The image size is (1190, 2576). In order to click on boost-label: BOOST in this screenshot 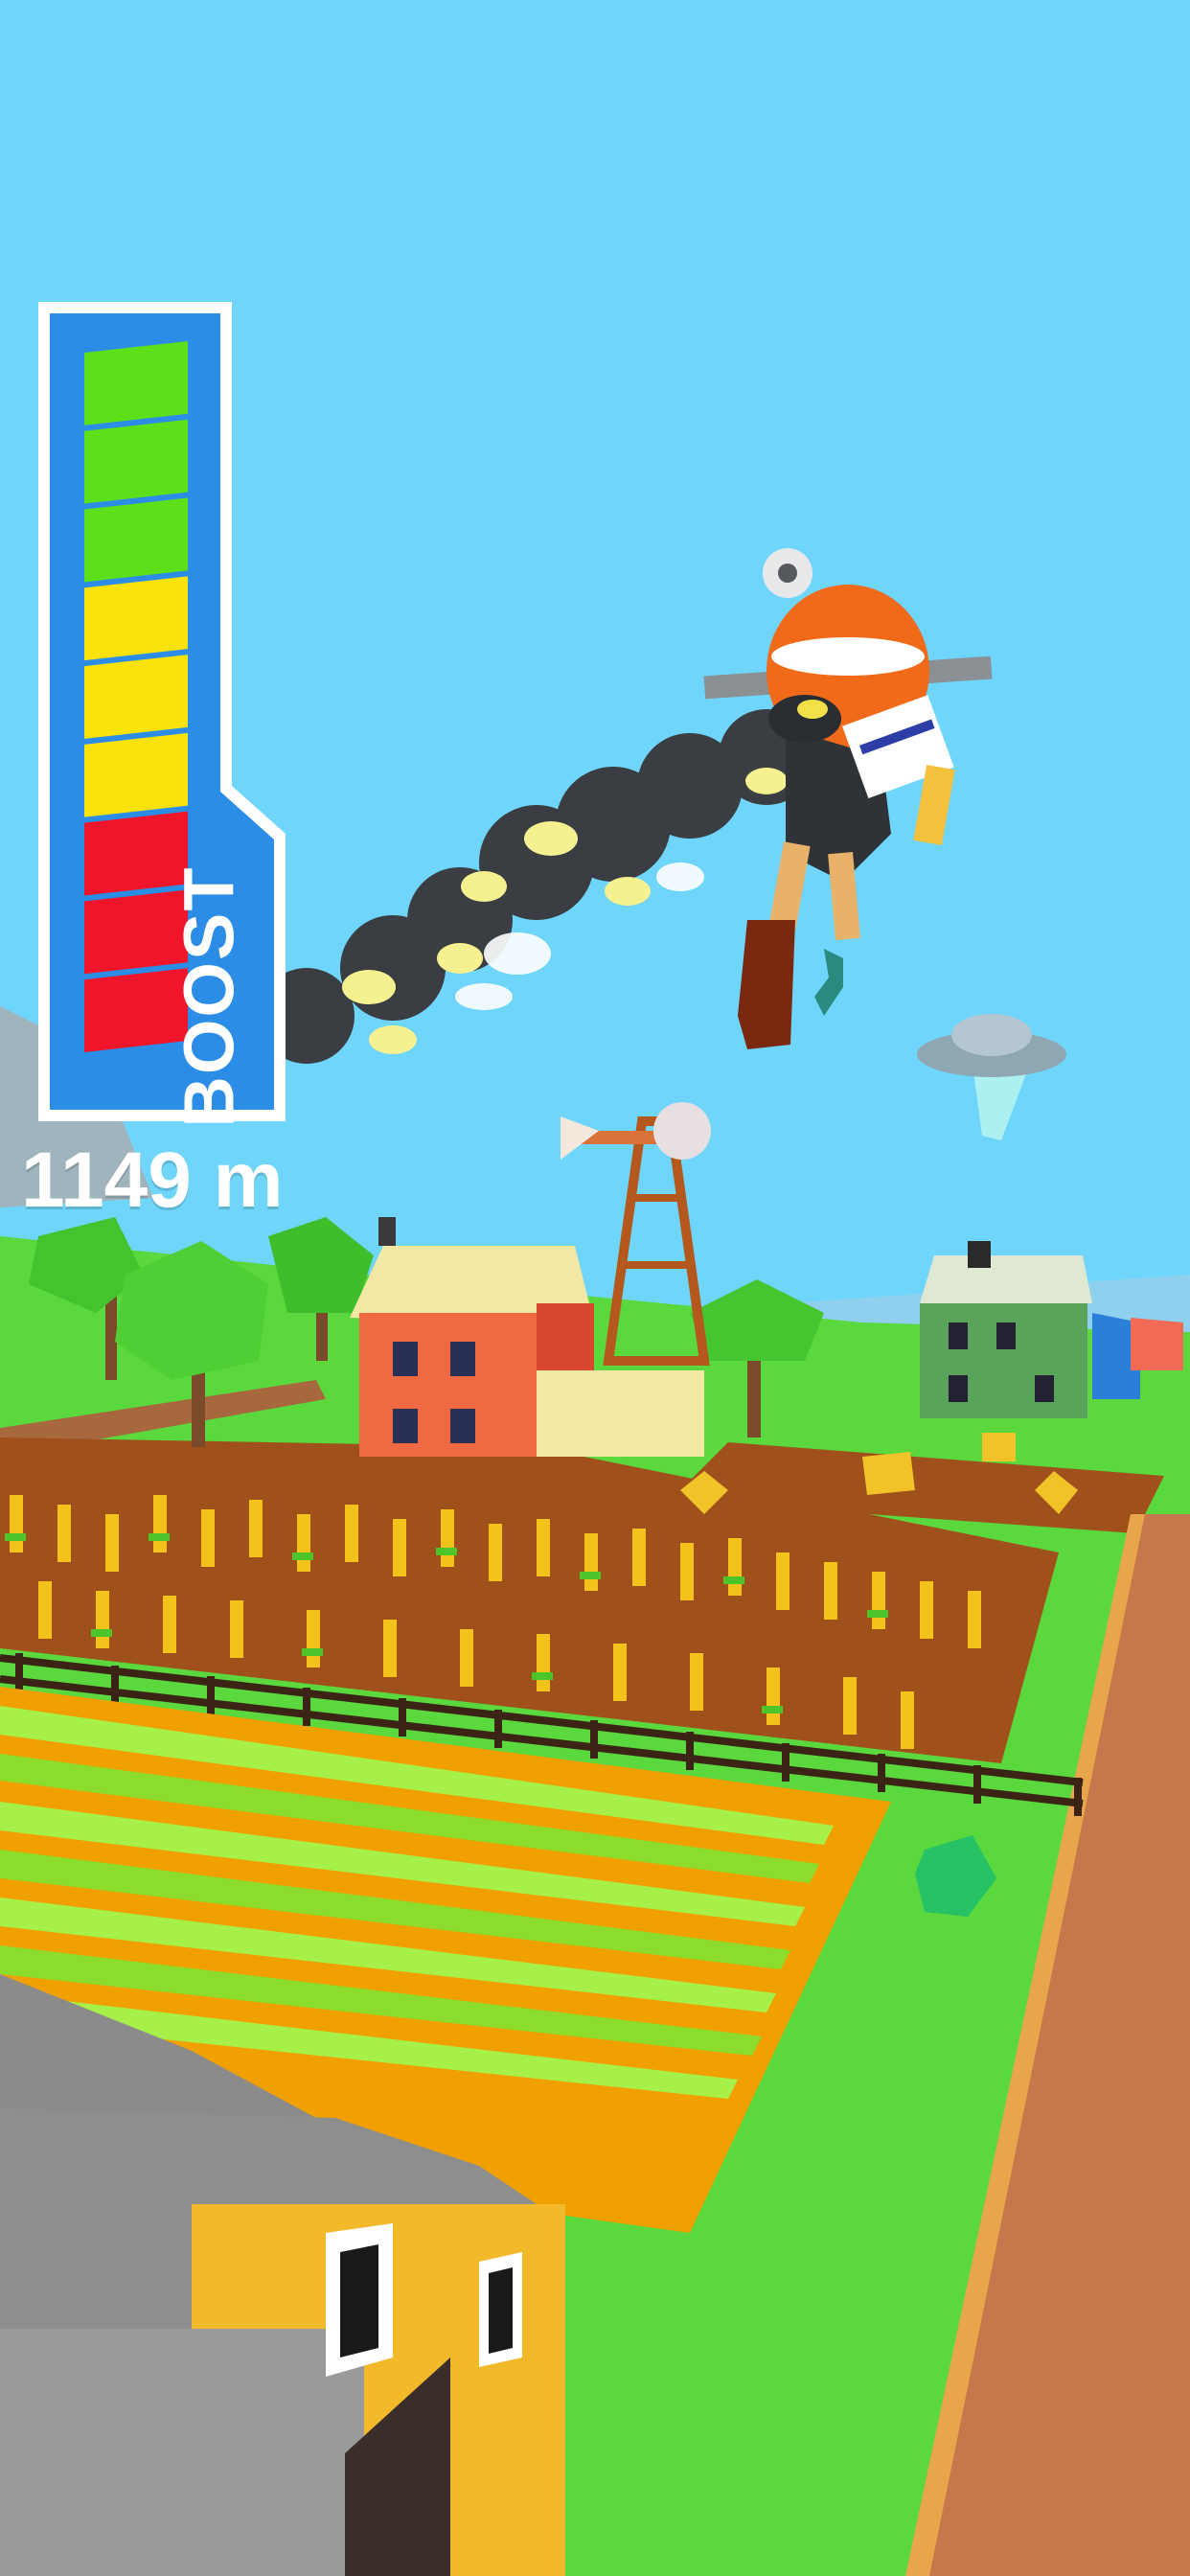, I will do `click(209, 996)`.